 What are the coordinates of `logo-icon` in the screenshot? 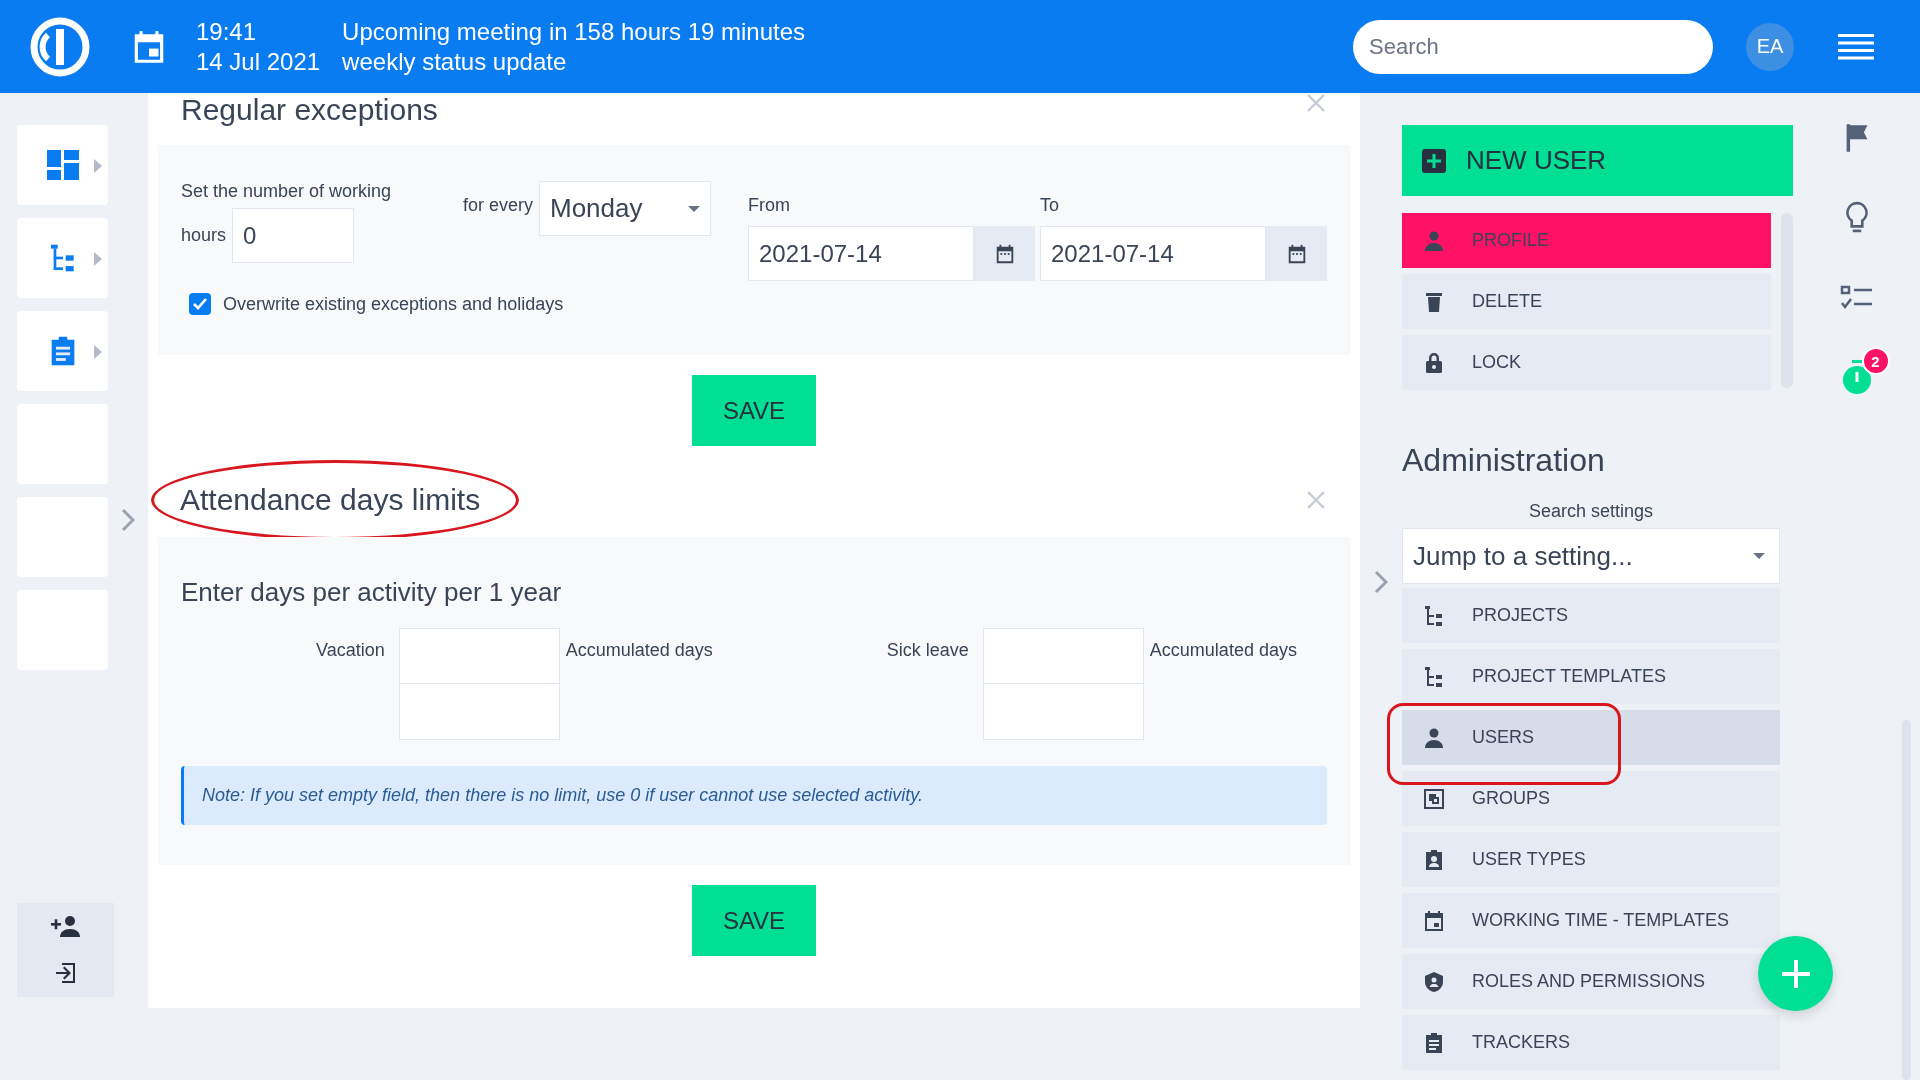 It's located at (60, 46).